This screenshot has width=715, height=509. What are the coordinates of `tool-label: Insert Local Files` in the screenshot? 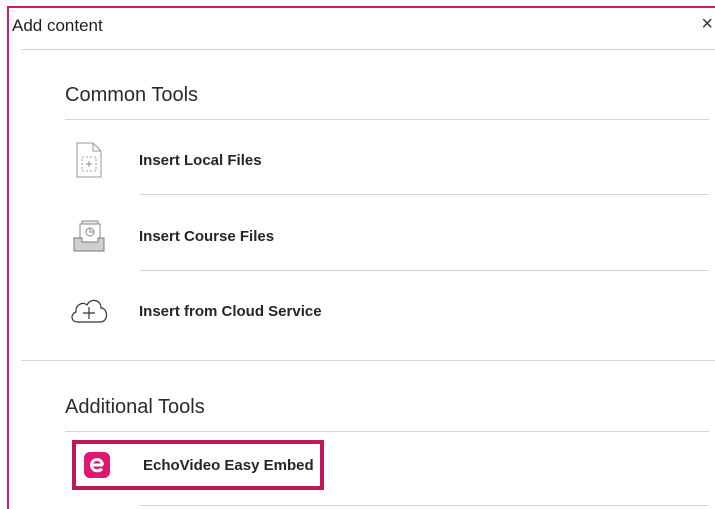 It's located at (200, 160).